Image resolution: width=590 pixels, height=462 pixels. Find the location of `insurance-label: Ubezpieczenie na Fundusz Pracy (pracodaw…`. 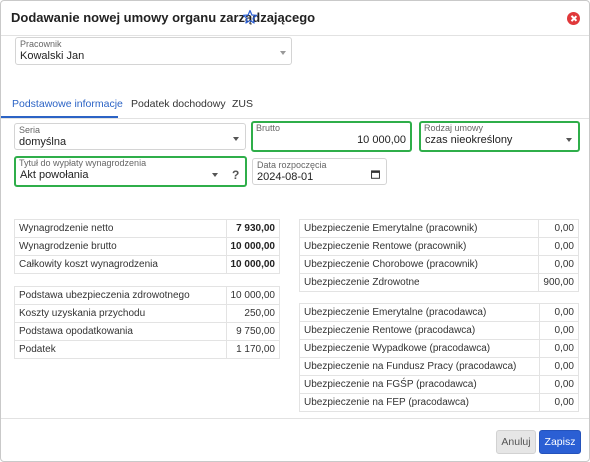

insurance-label: Ubezpieczenie na Fundusz Pracy (pracodaw… is located at coordinates (419, 366).